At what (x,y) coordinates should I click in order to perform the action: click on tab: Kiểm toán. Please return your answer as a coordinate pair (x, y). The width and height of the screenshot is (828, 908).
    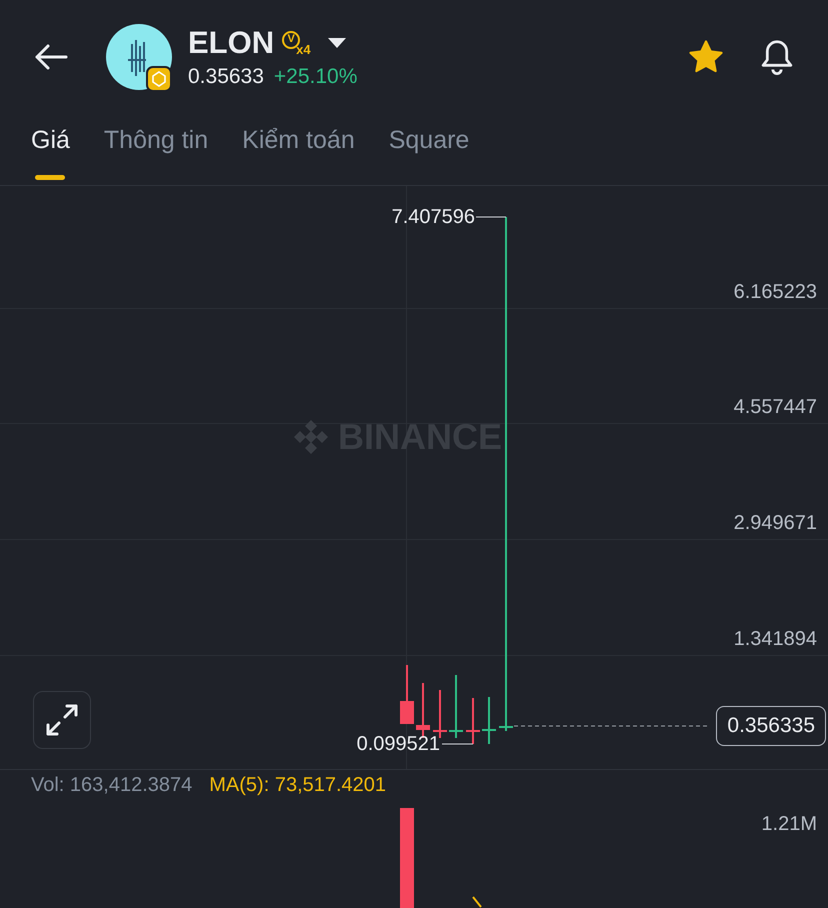
    Looking at the image, I should click on (298, 153).